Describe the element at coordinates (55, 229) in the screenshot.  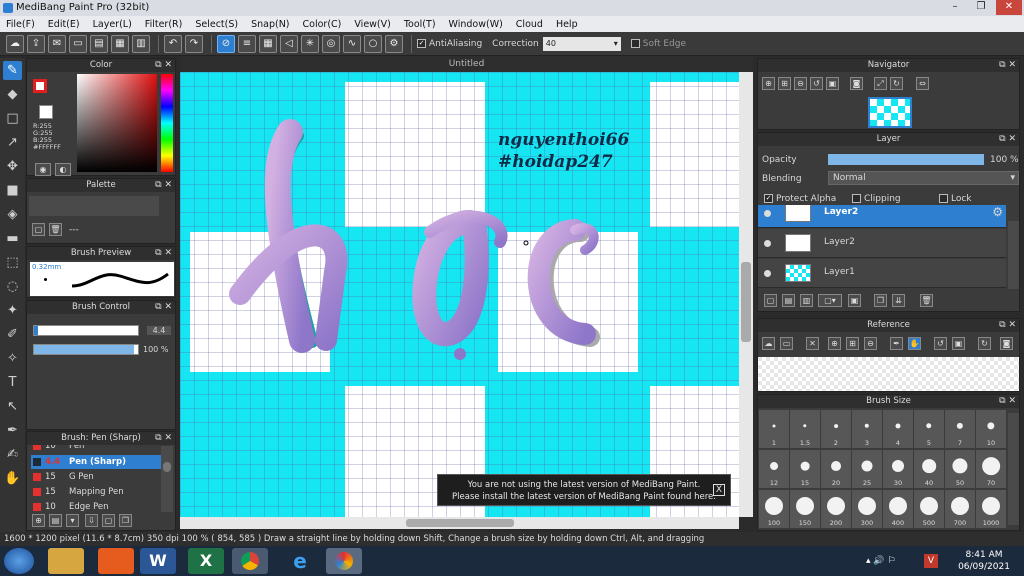
I see `trash-icon: 🗑` at that location.